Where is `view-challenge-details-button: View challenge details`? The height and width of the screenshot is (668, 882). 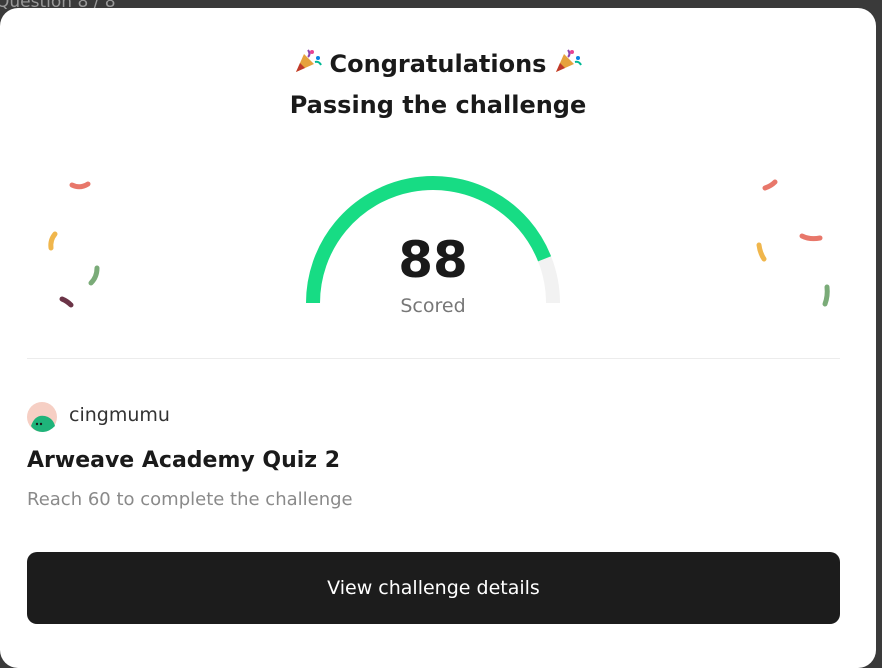
view-challenge-details-button: View challenge details is located at coordinates (433, 588).